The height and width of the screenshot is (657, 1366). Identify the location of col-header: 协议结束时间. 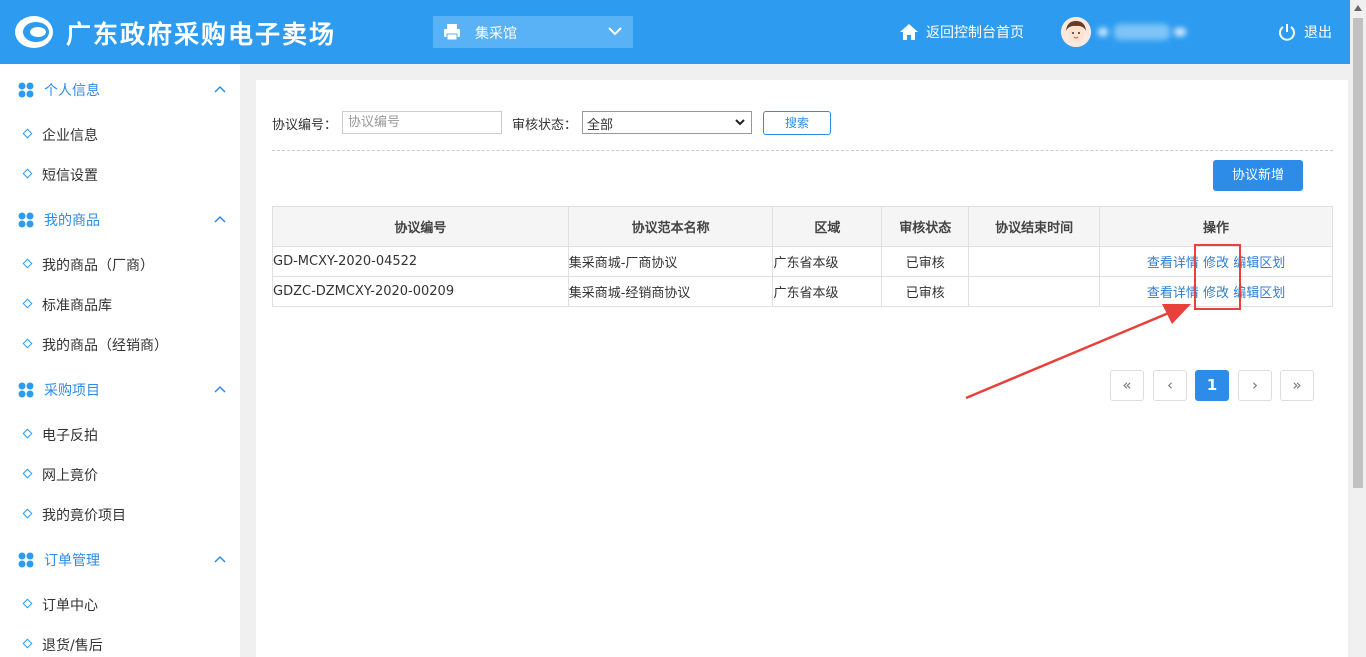
(1034, 226).